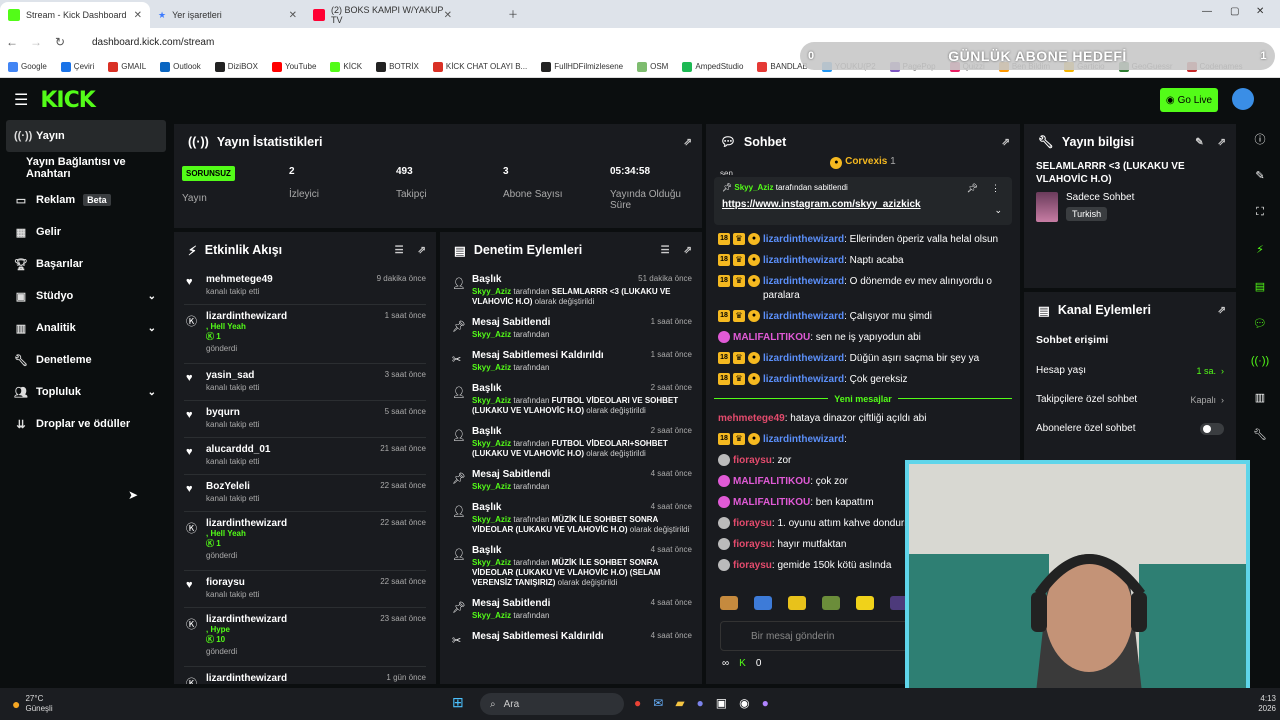  What do you see at coordinates (382, 15) in the screenshot?
I see `tab-youtube: (2) BOKS KAMPI W/YAKUP TV ✕` at bounding box center [382, 15].